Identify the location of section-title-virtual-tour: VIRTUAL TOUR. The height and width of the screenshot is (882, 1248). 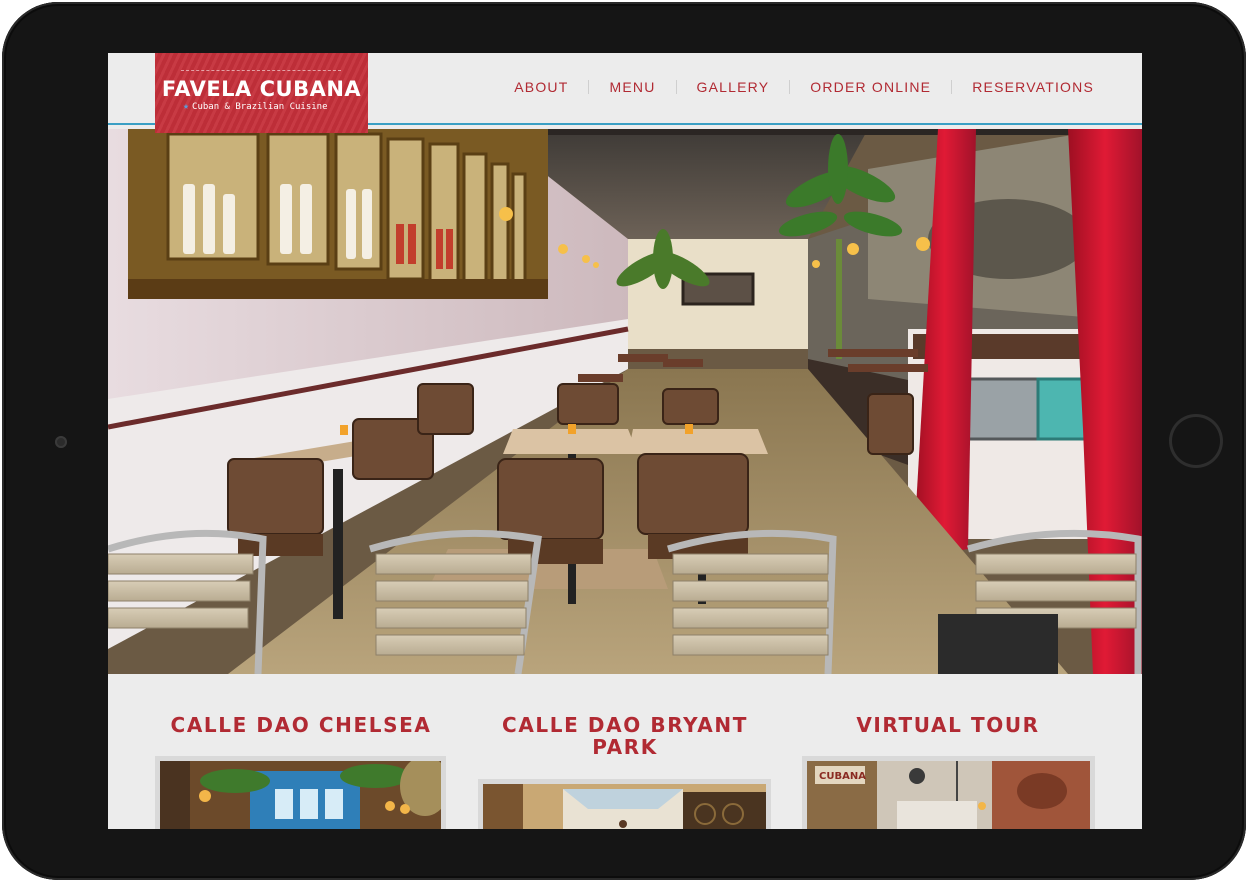
(948, 725).